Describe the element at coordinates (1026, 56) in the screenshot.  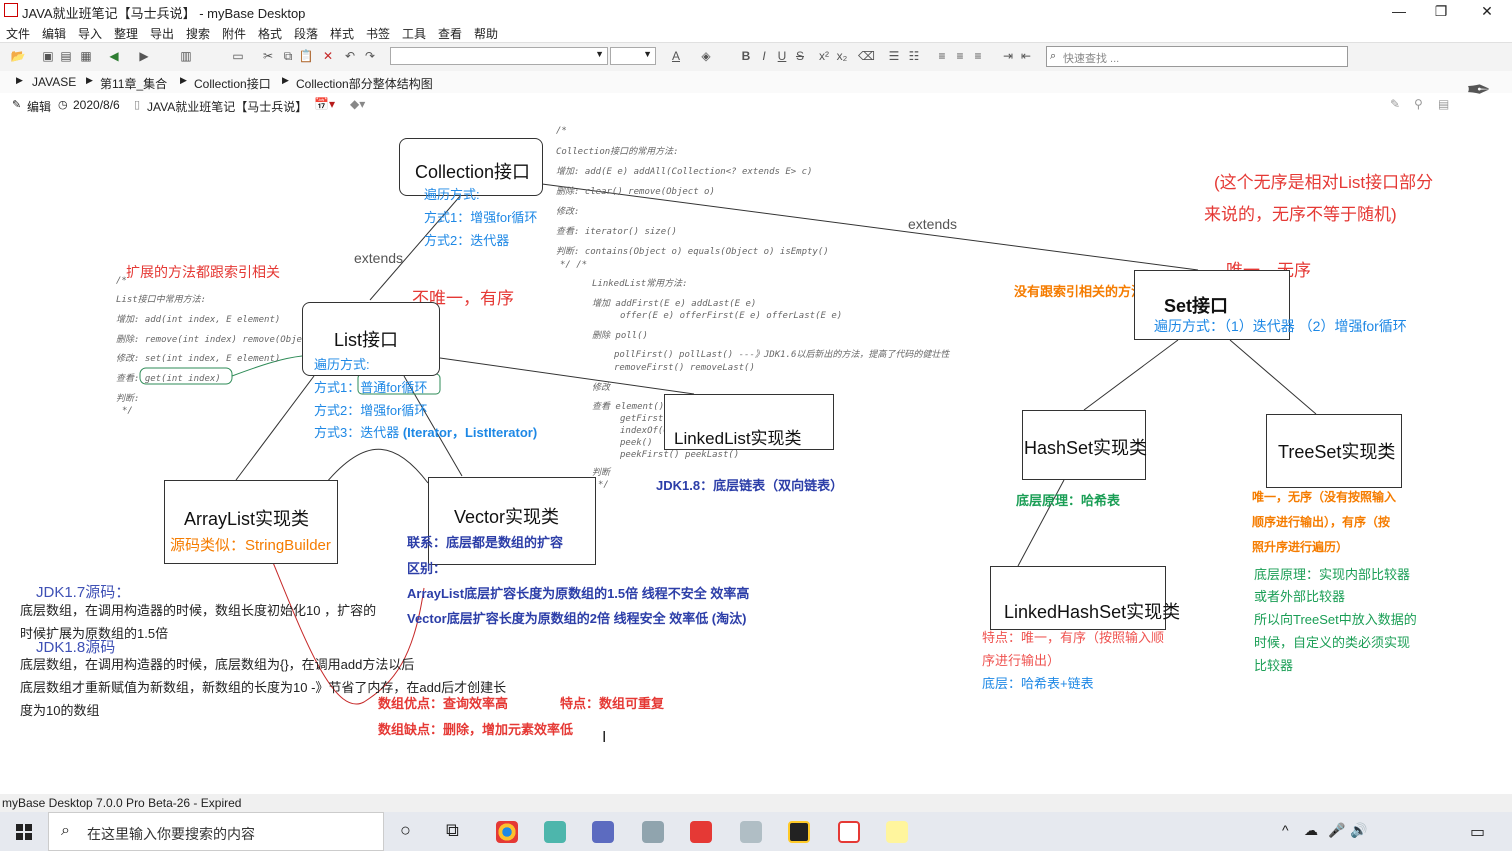
I see `outdent-icon: ⇤` at that location.